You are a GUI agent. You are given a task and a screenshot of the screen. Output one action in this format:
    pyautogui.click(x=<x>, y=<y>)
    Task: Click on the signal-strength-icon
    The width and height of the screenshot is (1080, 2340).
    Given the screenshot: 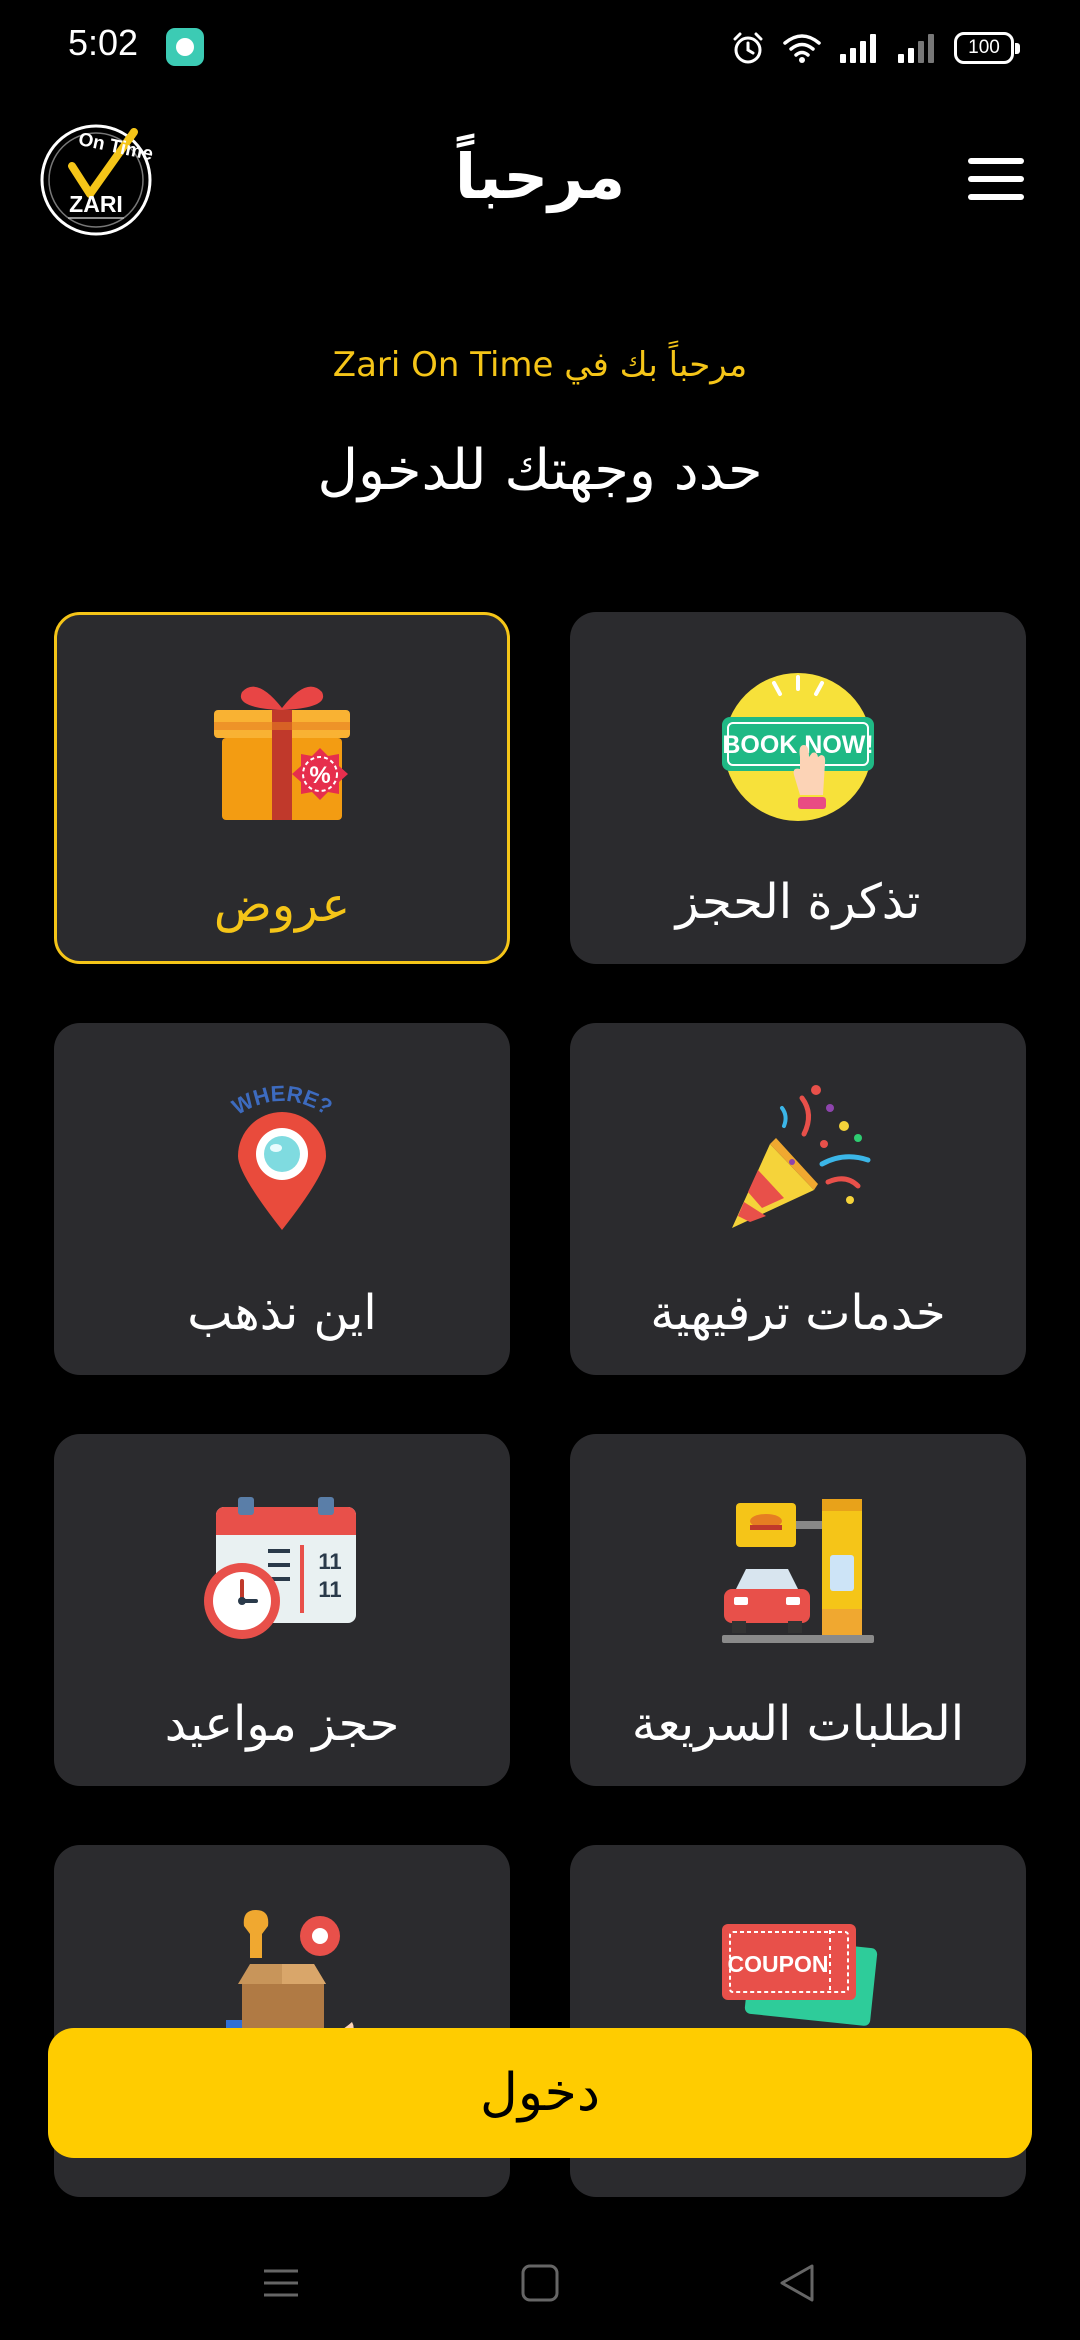 What is the action you would take?
    pyautogui.click(x=858, y=48)
    